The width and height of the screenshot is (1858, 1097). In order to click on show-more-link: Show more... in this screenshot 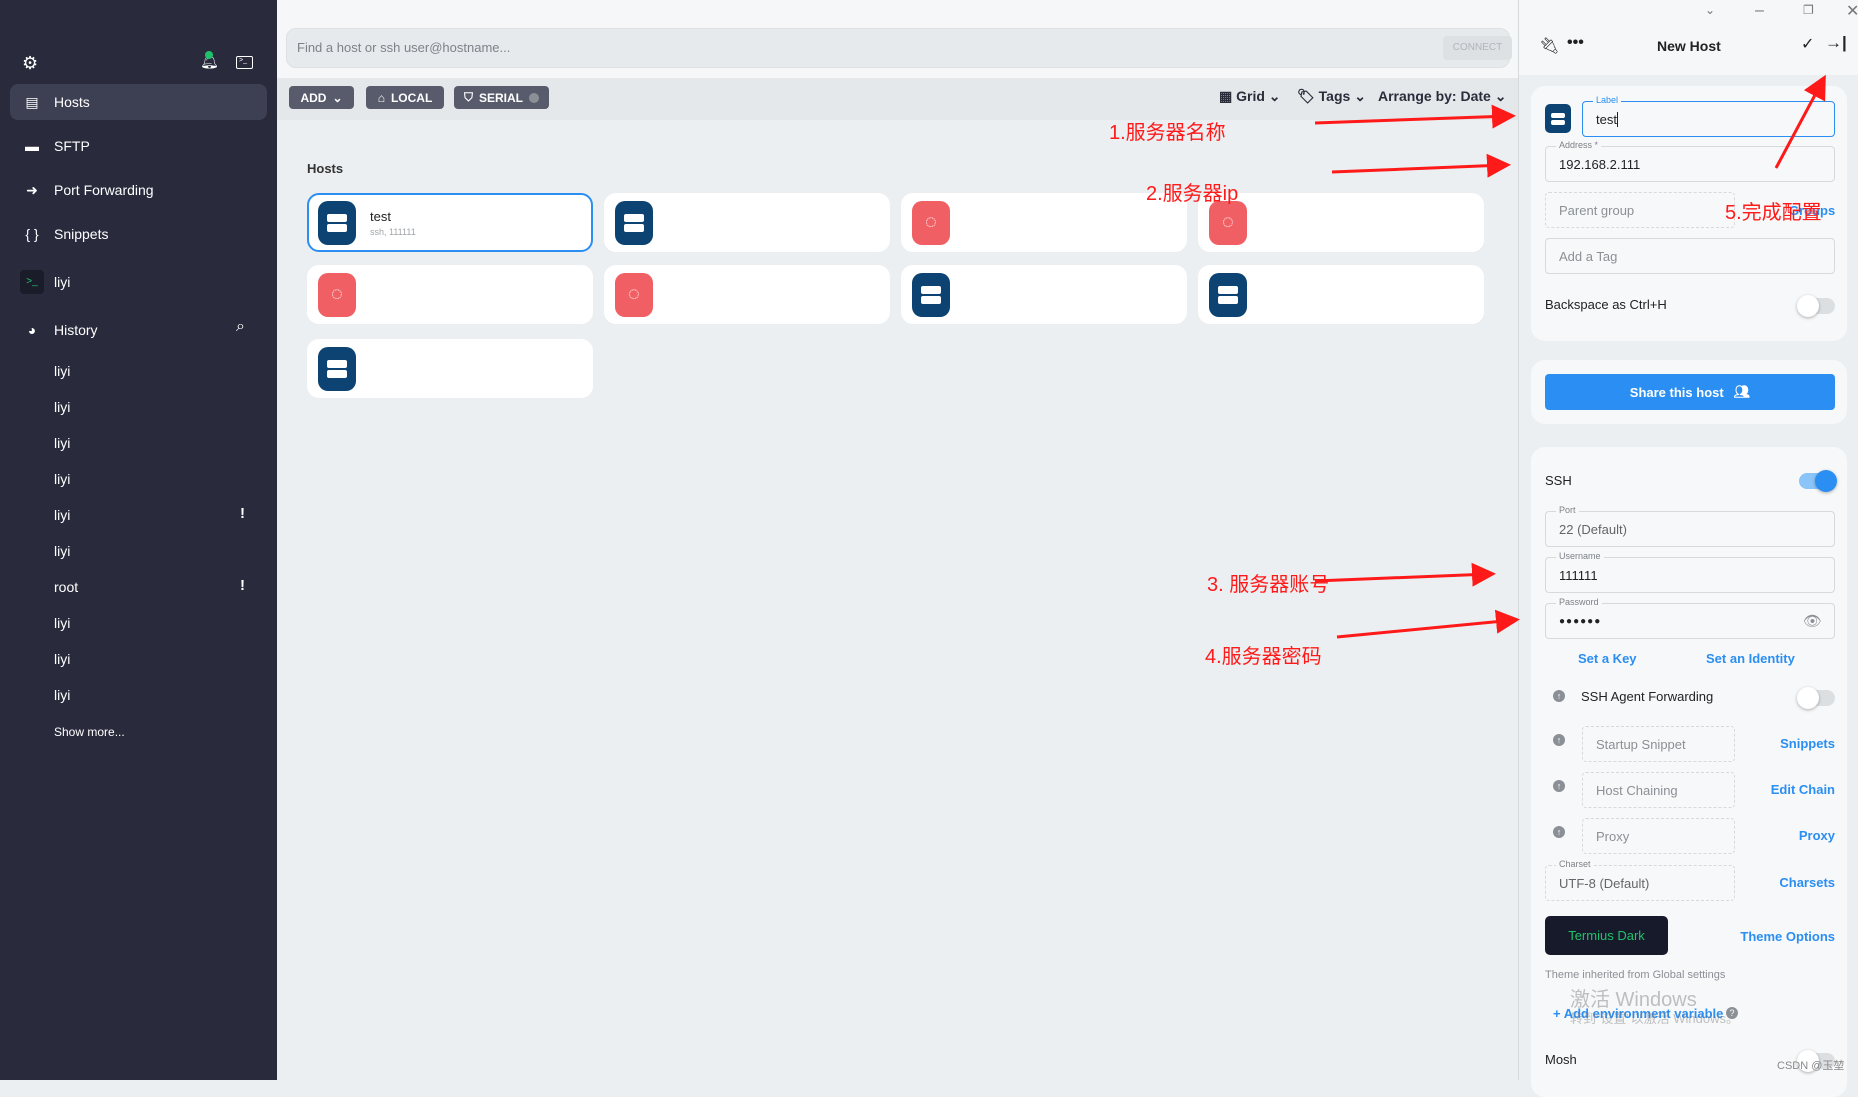, I will do `click(89, 732)`.